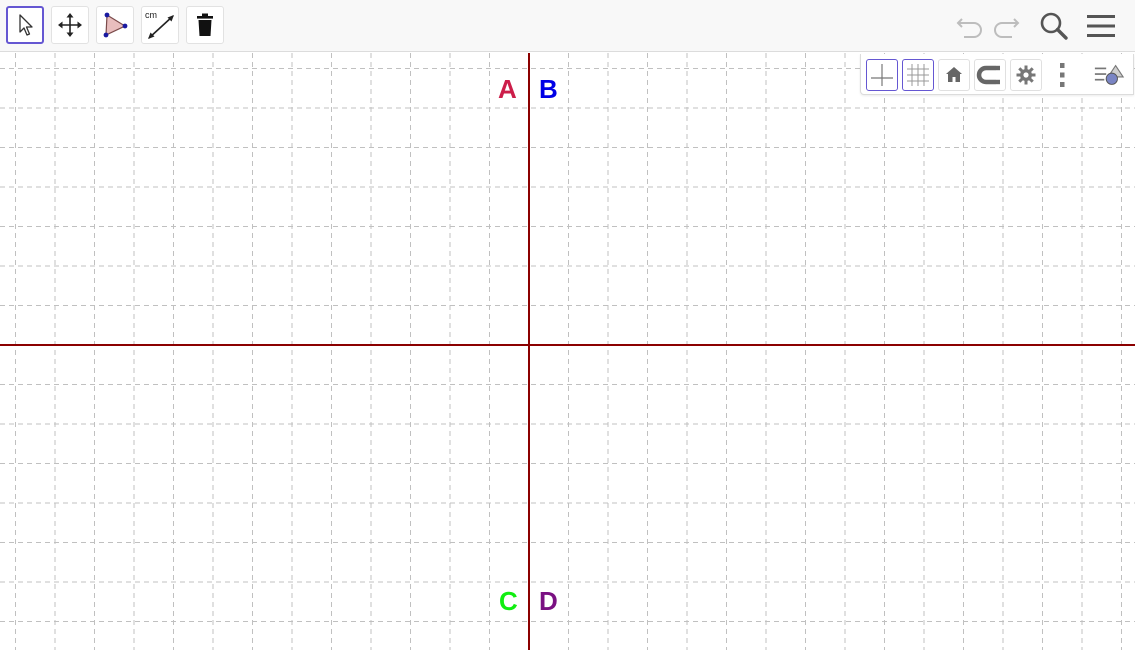 The width and height of the screenshot is (1135, 650). I want to click on delete-tool-button, so click(205, 25).